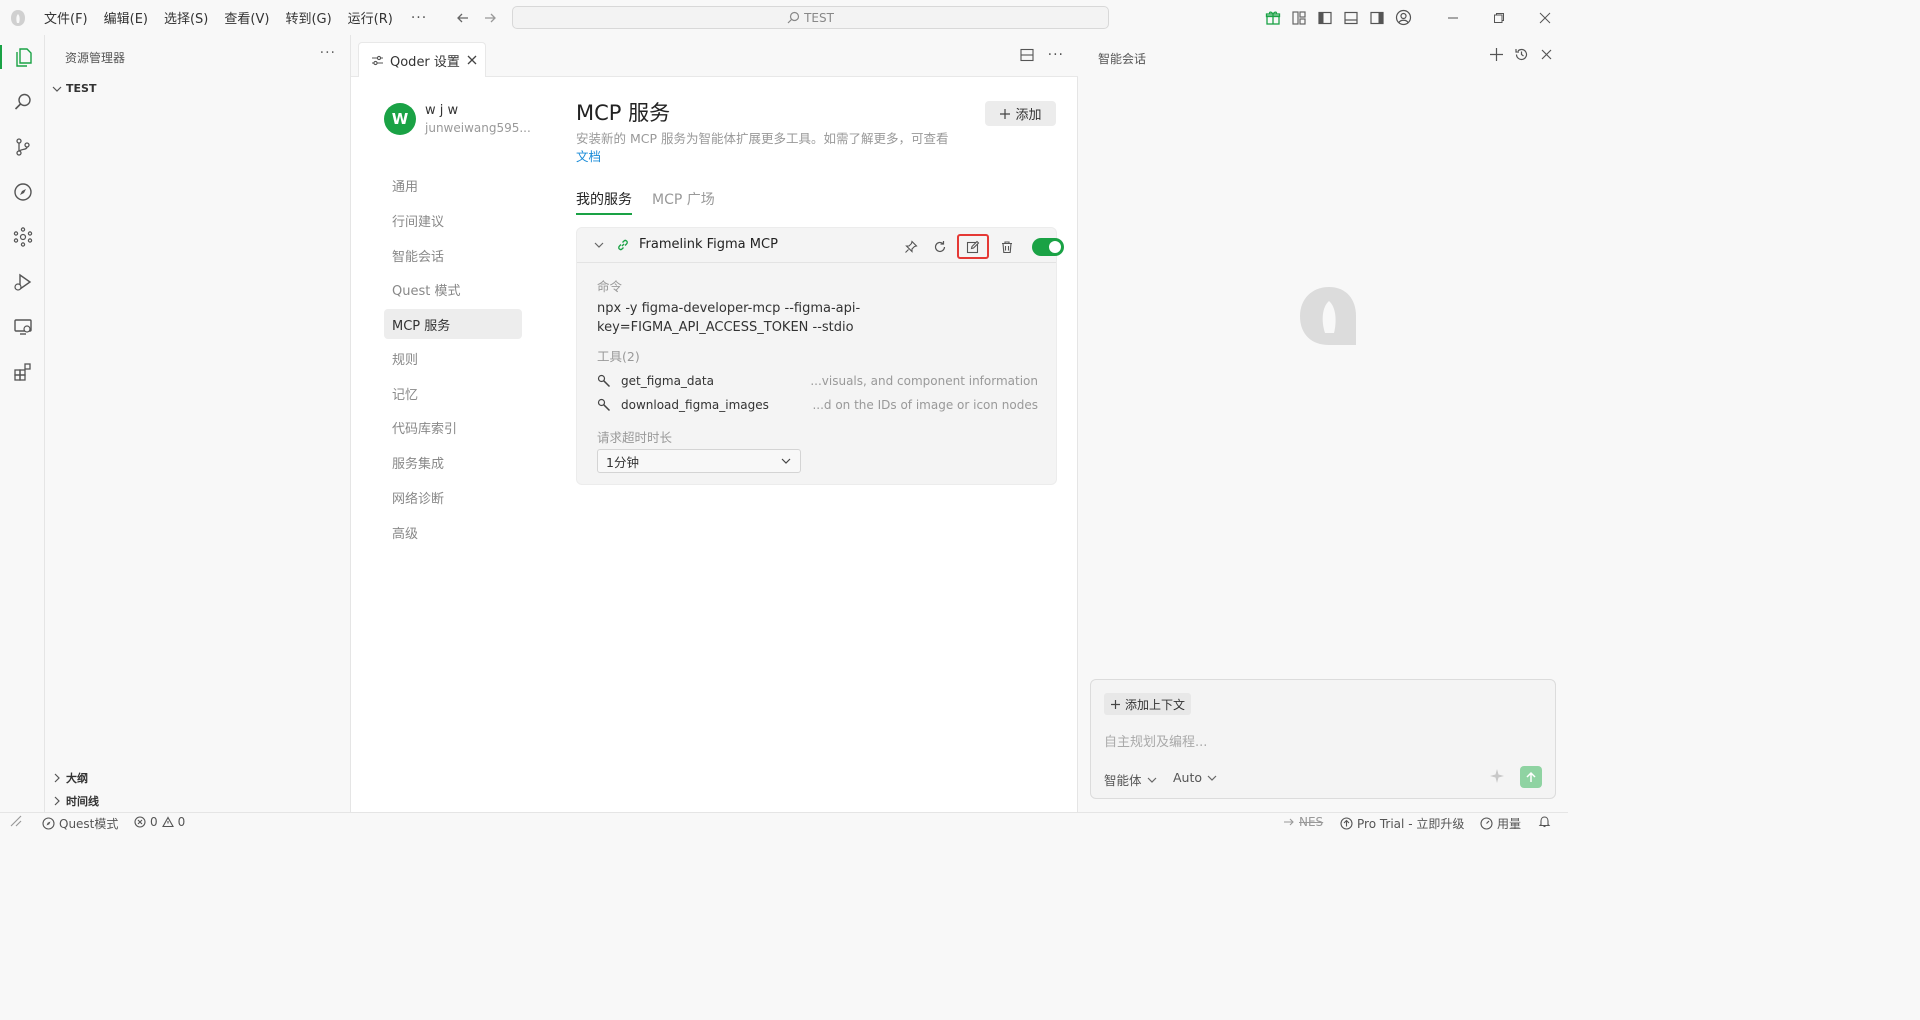 The width and height of the screenshot is (1920, 1020). What do you see at coordinates (16, 821) in the screenshot?
I see `remote-indicator-icon` at bounding box center [16, 821].